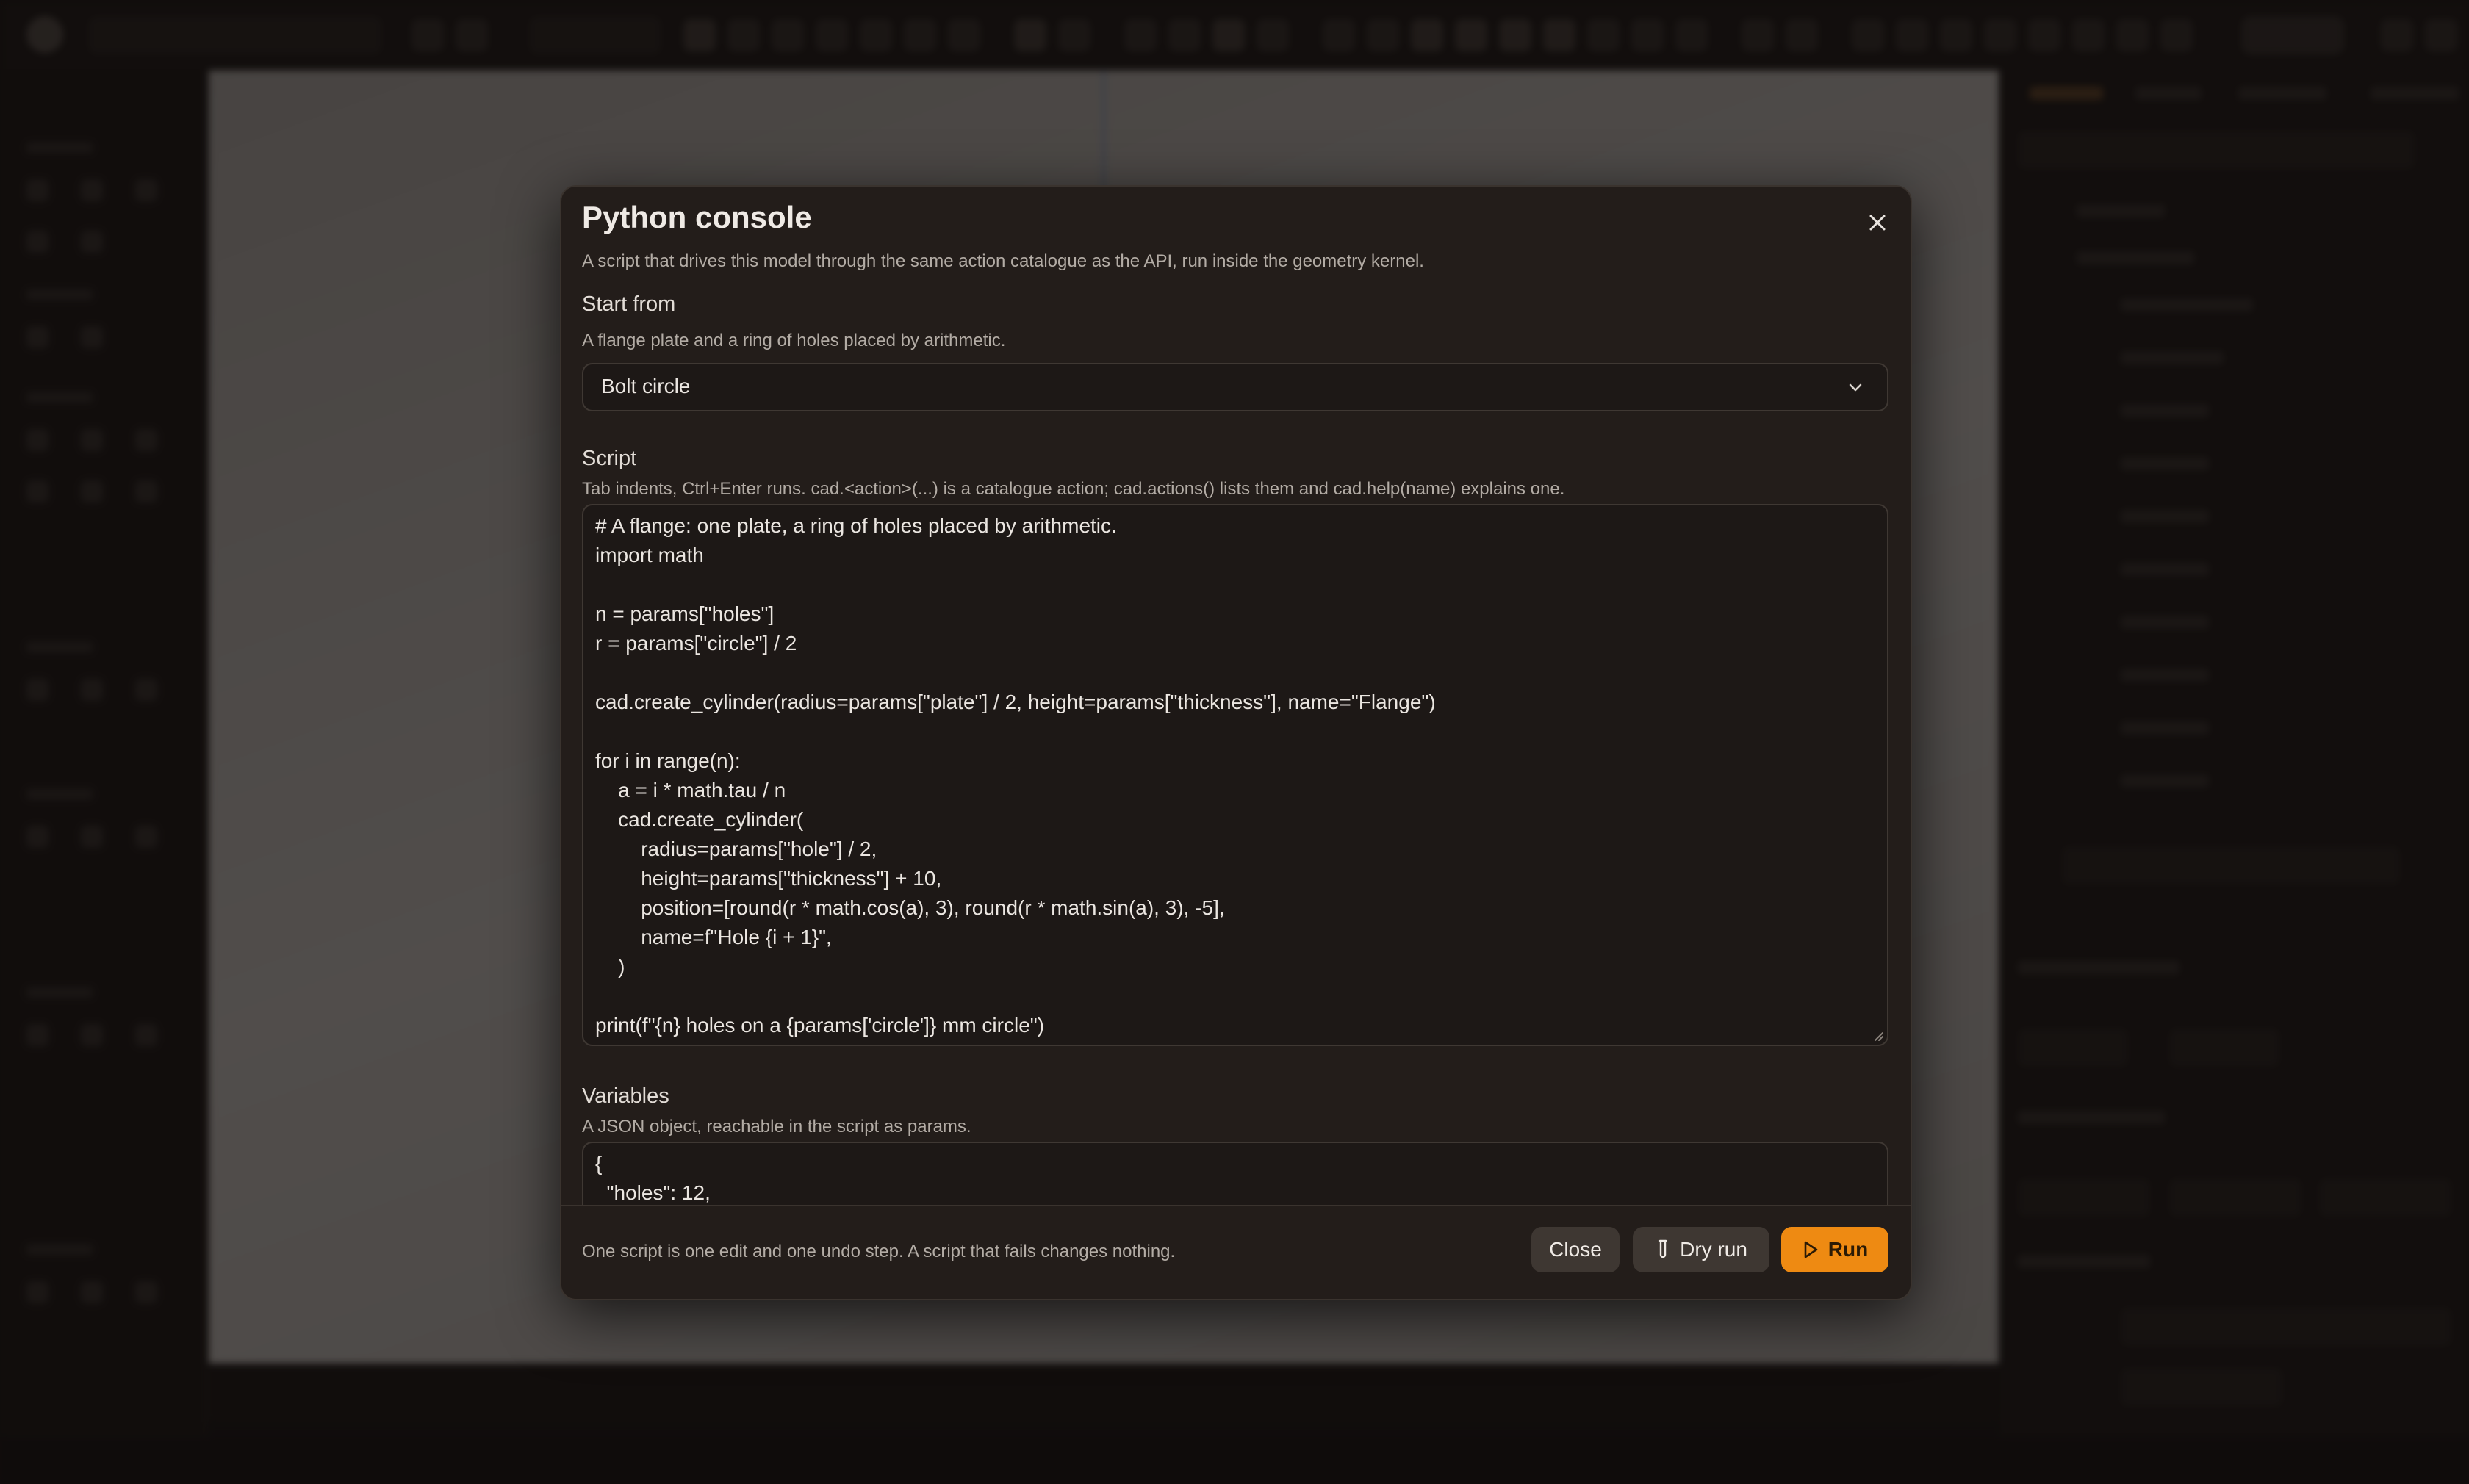  I want to click on template-select: Bolt circle, so click(1235, 387).